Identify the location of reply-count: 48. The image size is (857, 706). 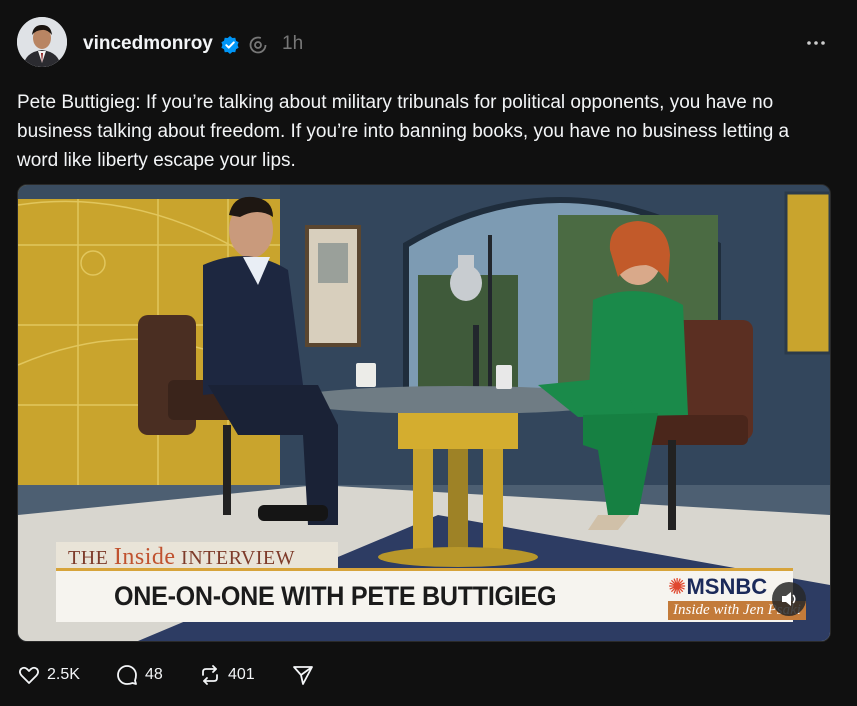
(154, 674).